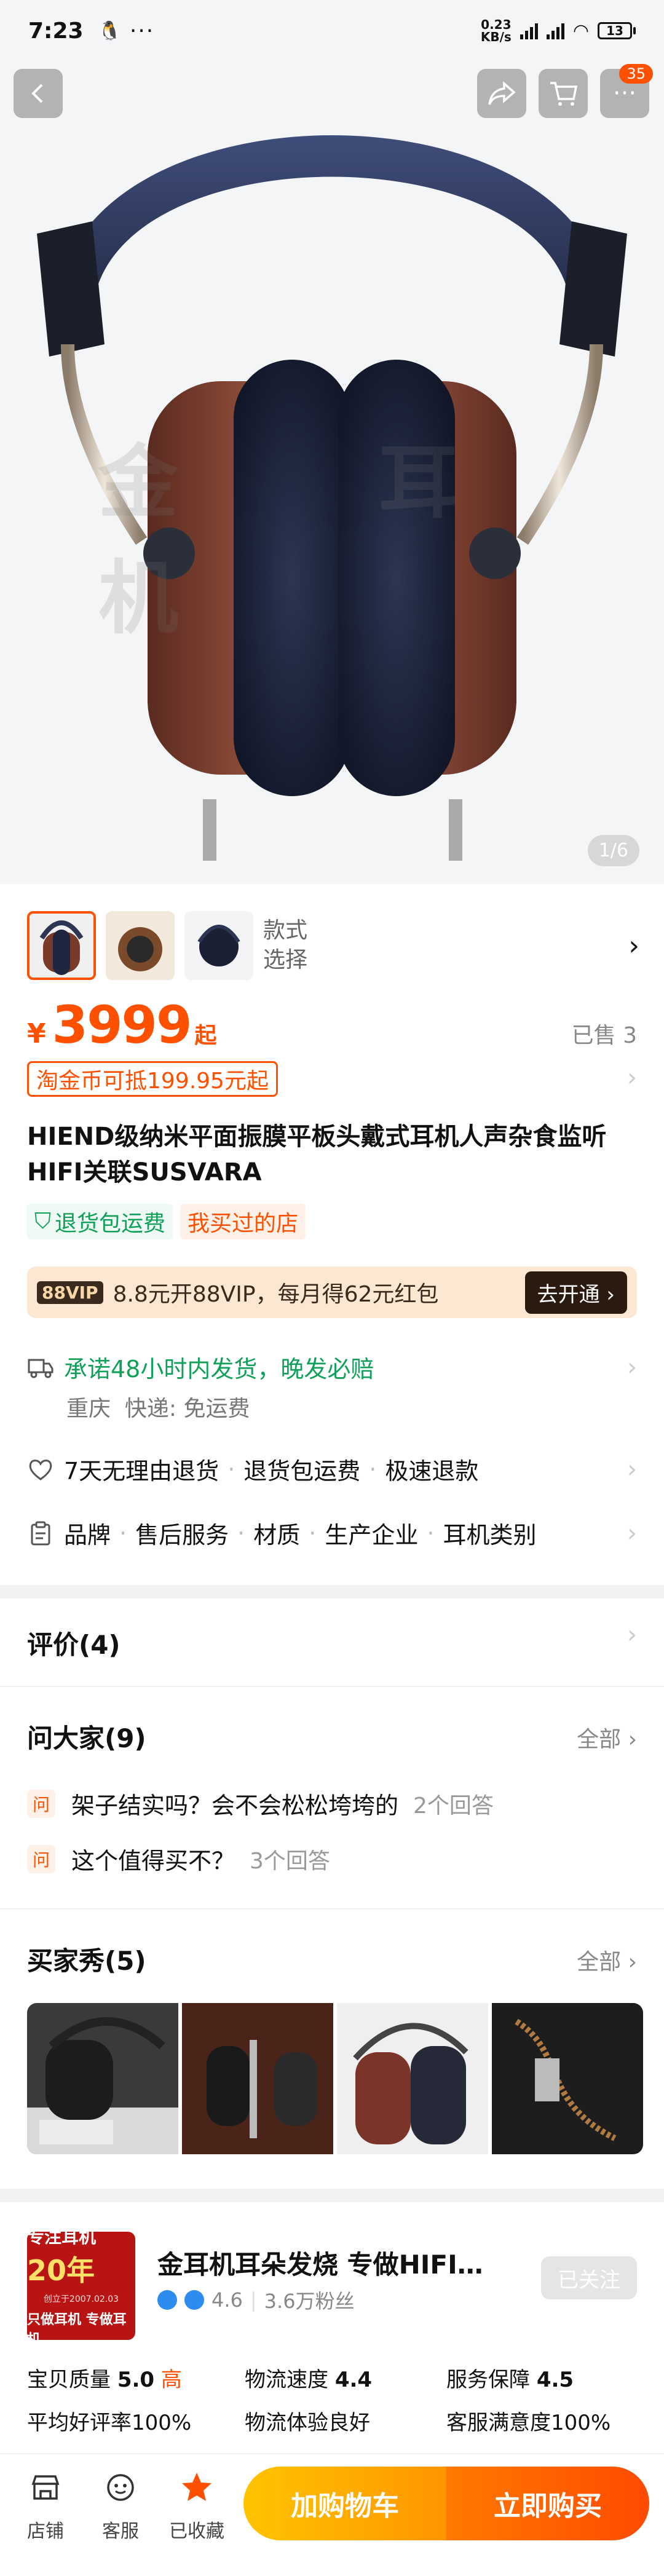  What do you see at coordinates (142, 31) in the screenshot?
I see `more-notifications-icon: ···` at bounding box center [142, 31].